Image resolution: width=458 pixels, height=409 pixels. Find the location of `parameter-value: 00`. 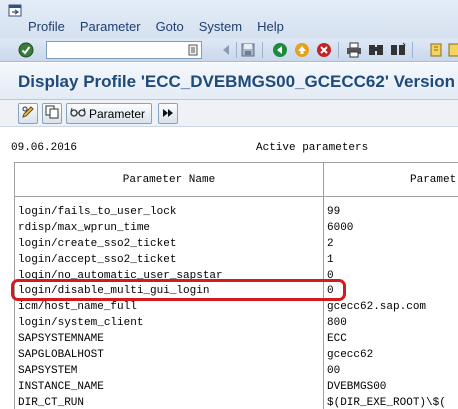

parameter-value: 00 is located at coordinates (334, 370).